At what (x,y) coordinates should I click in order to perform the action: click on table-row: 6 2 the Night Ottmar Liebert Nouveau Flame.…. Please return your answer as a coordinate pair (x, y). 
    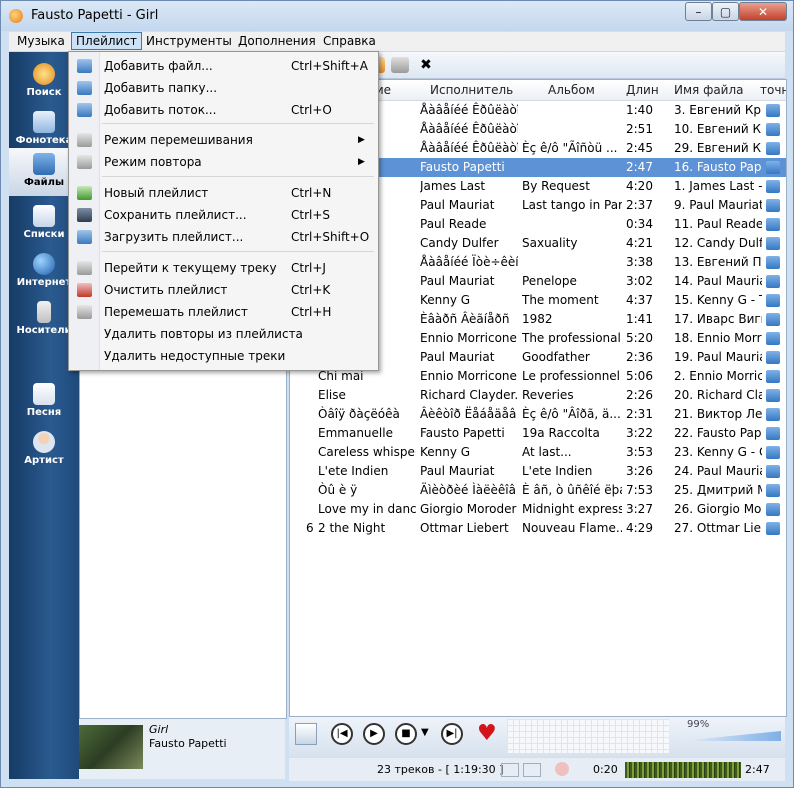
    Looking at the image, I should click on (538, 528).